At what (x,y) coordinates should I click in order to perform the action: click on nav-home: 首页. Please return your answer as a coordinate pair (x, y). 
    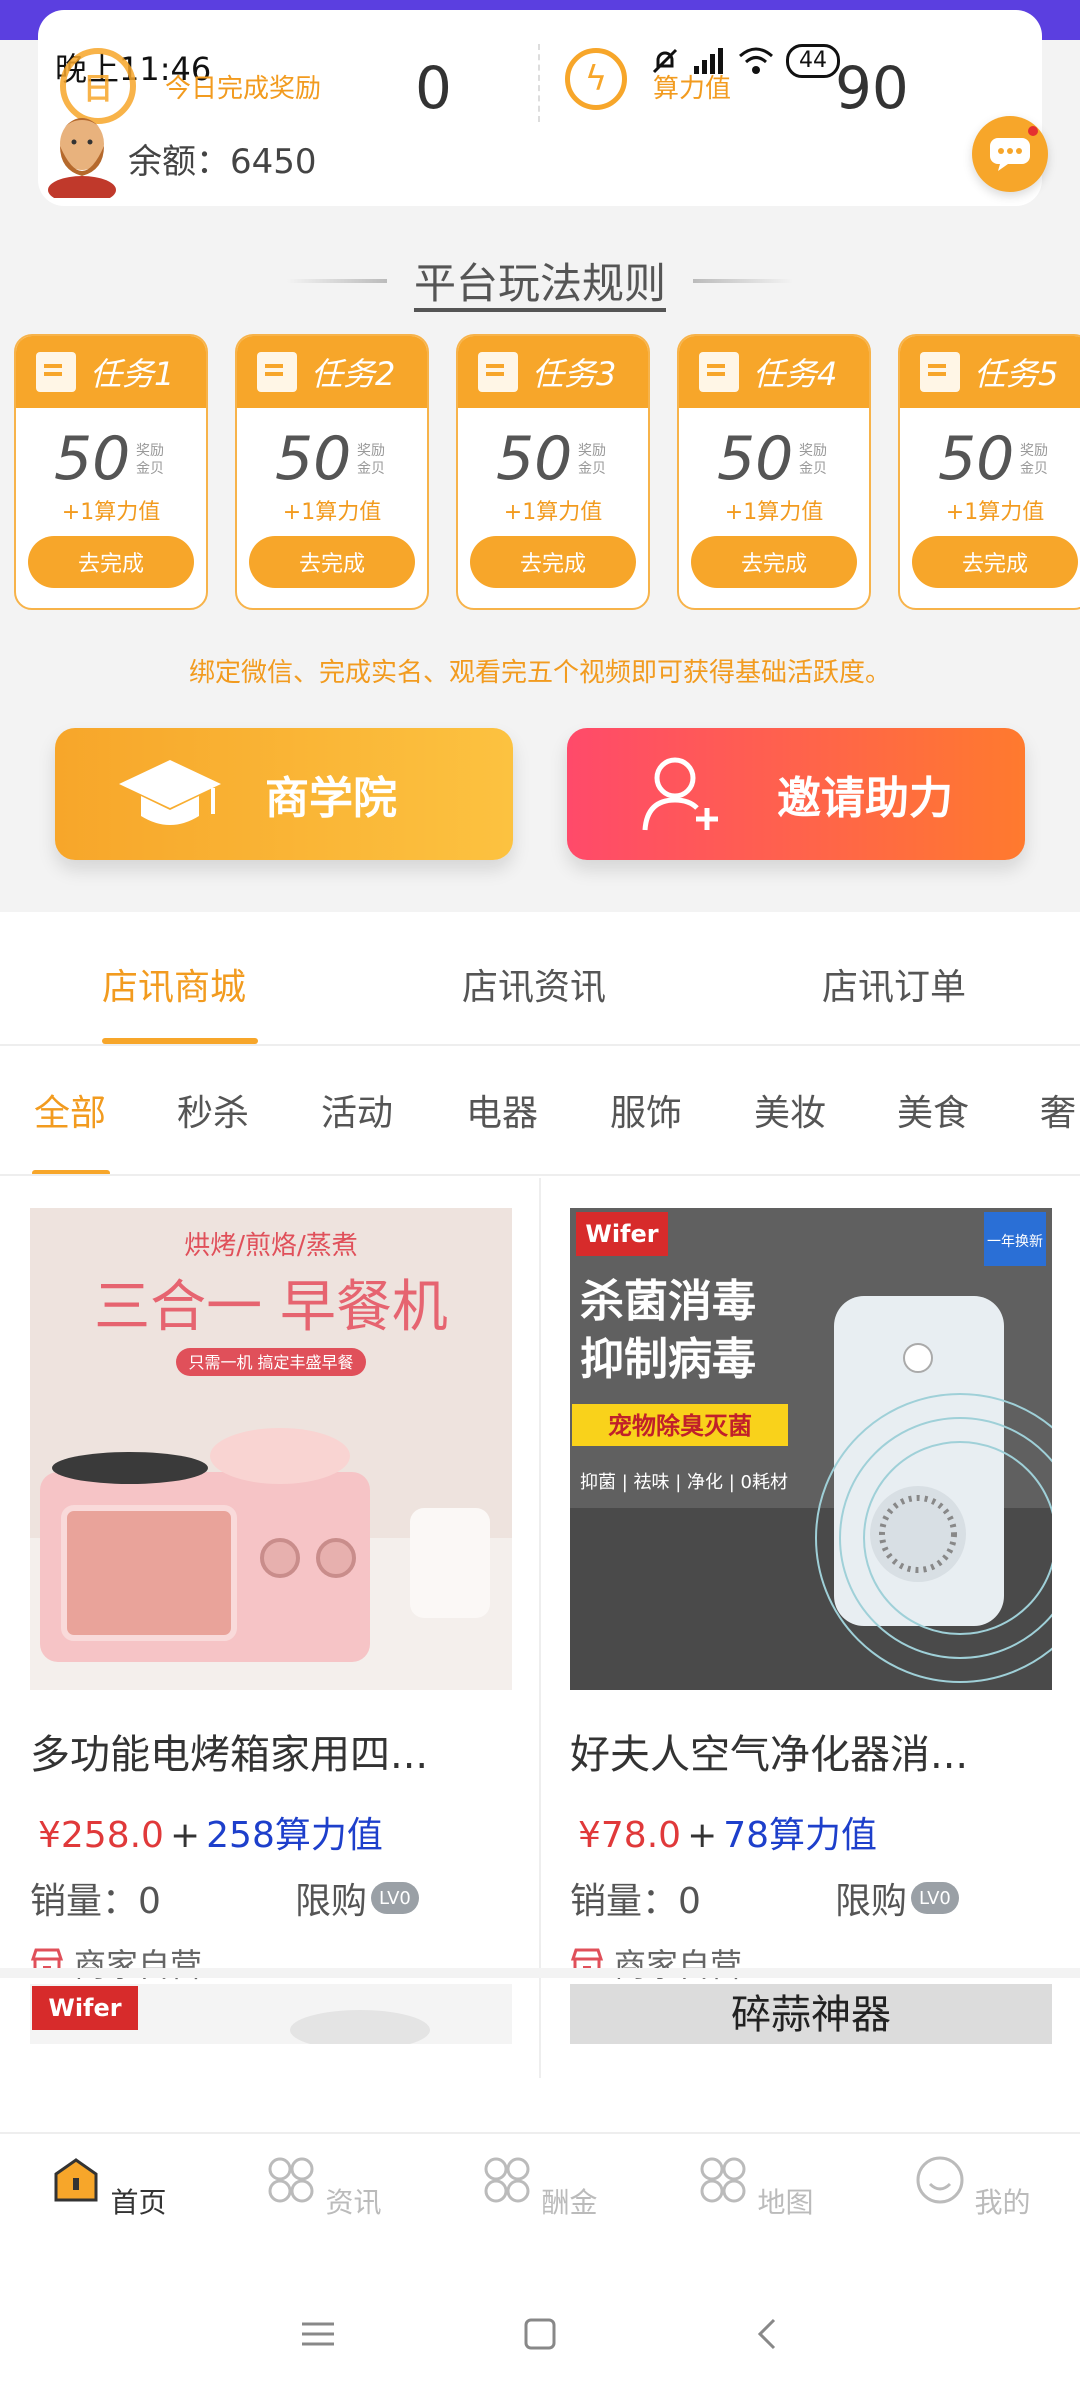
    Looking at the image, I should click on (108, 2187).